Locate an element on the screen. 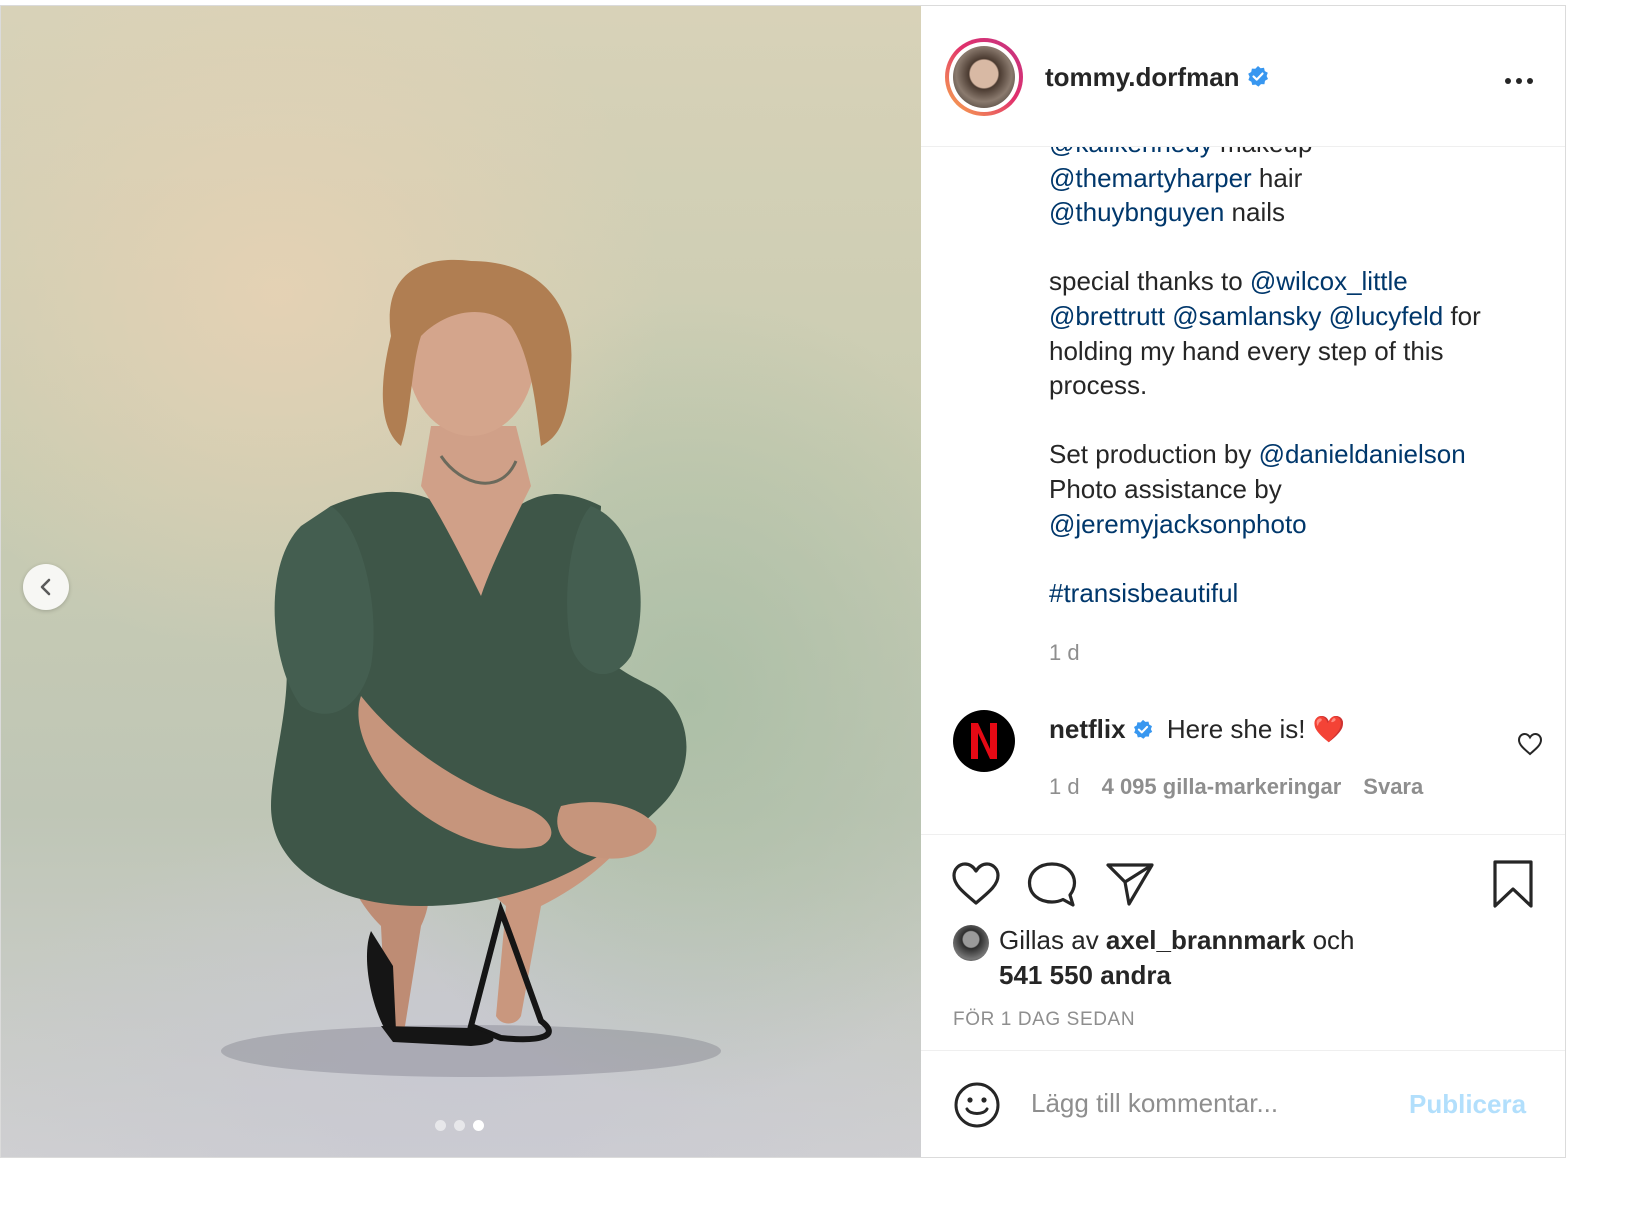  smiley-icon is located at coordinates (977, 1105).